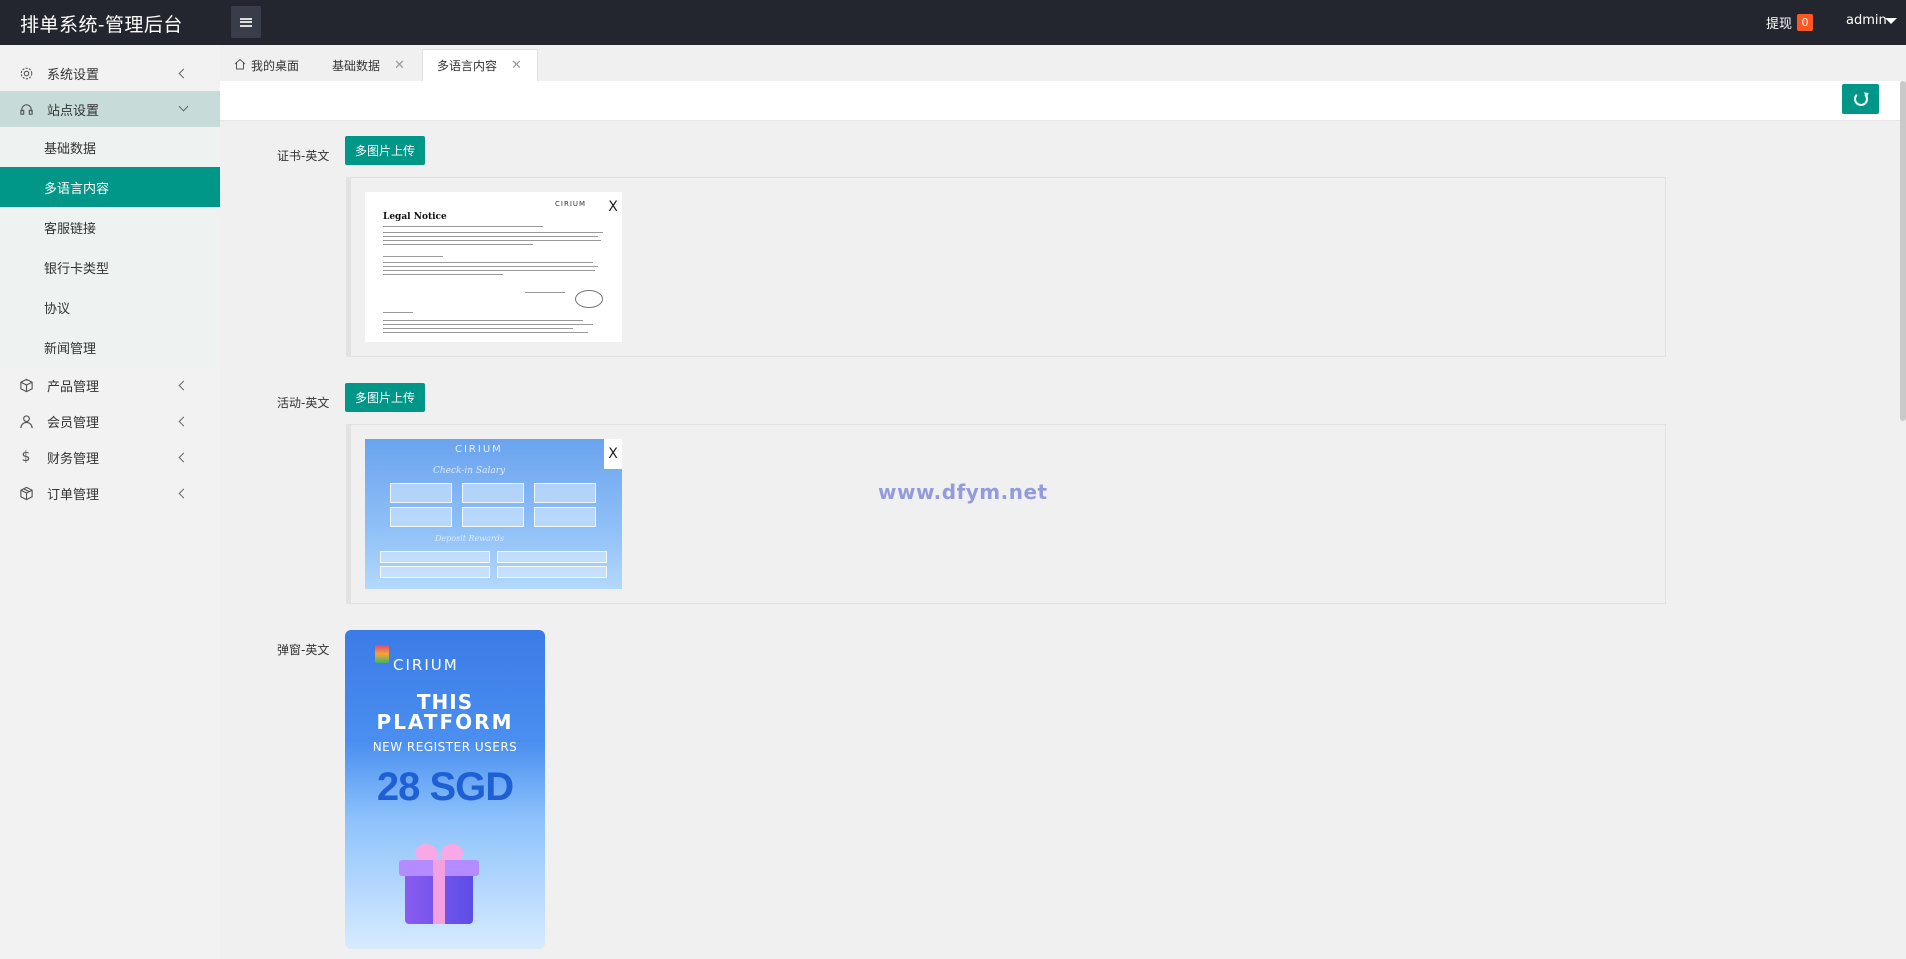  What do you see at coordinates (1060, 101) in the screenshot?
I see `content-toolbar` at bounding box center [1060, 101].